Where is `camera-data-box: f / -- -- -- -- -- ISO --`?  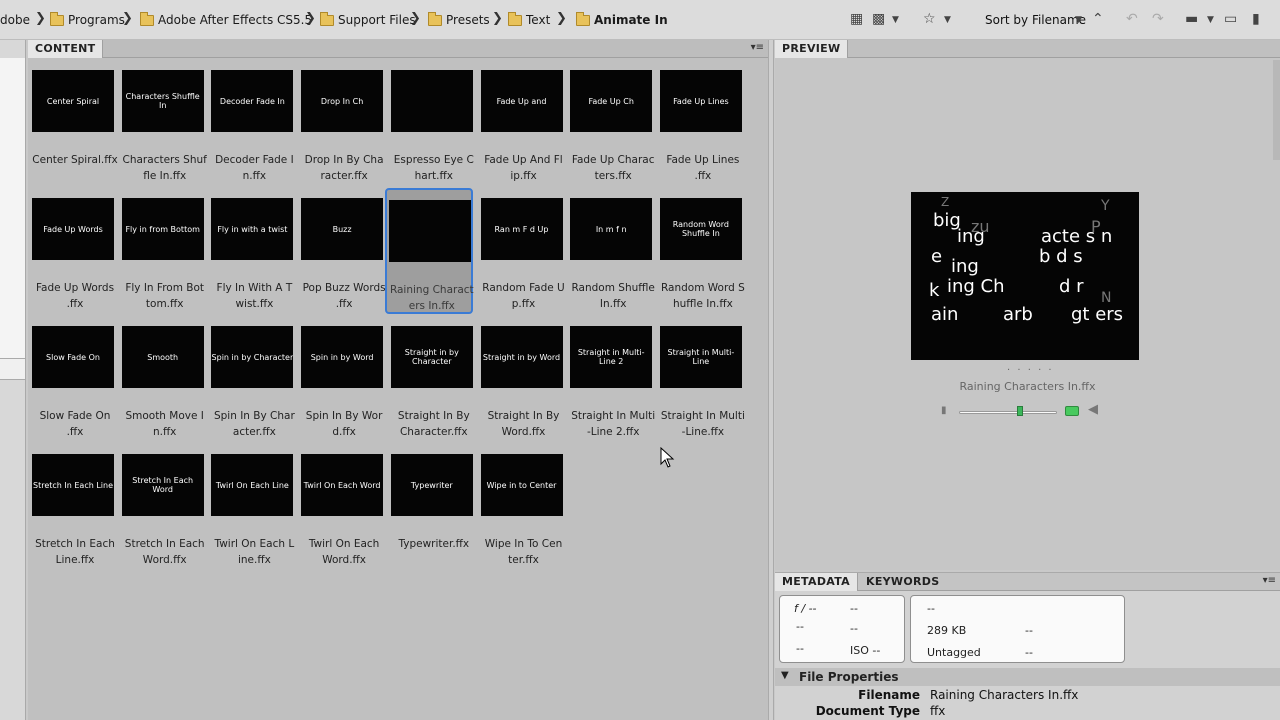
camera-data-box: f / -- -- -- -- -- ISO -- is located at coordinates (842, 629).